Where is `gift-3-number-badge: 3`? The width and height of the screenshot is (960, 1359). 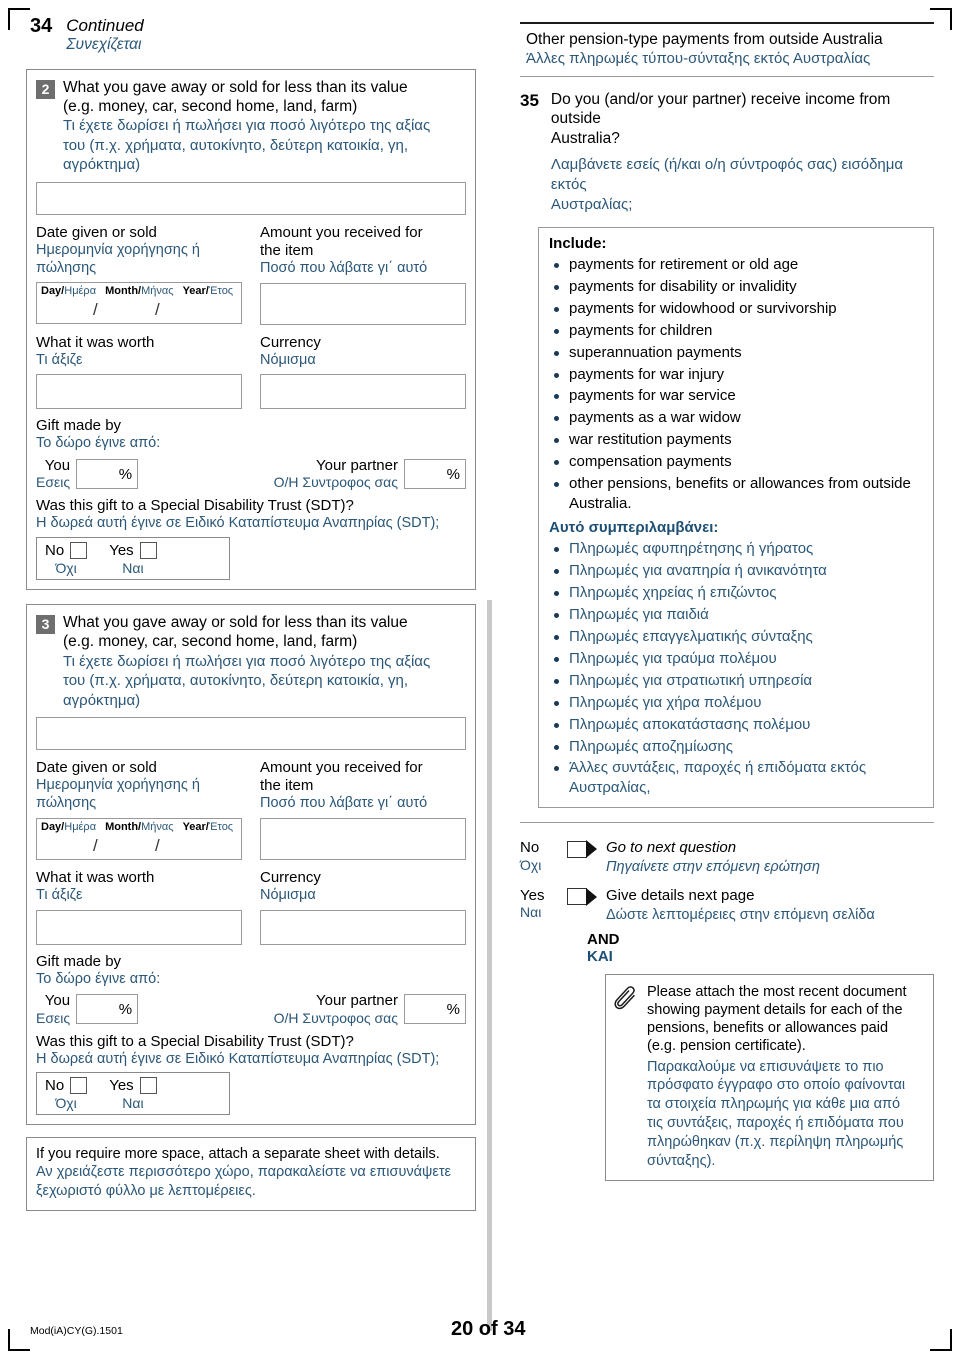
gift-3-number-badge: 3 is located at coordinates (45, 624).